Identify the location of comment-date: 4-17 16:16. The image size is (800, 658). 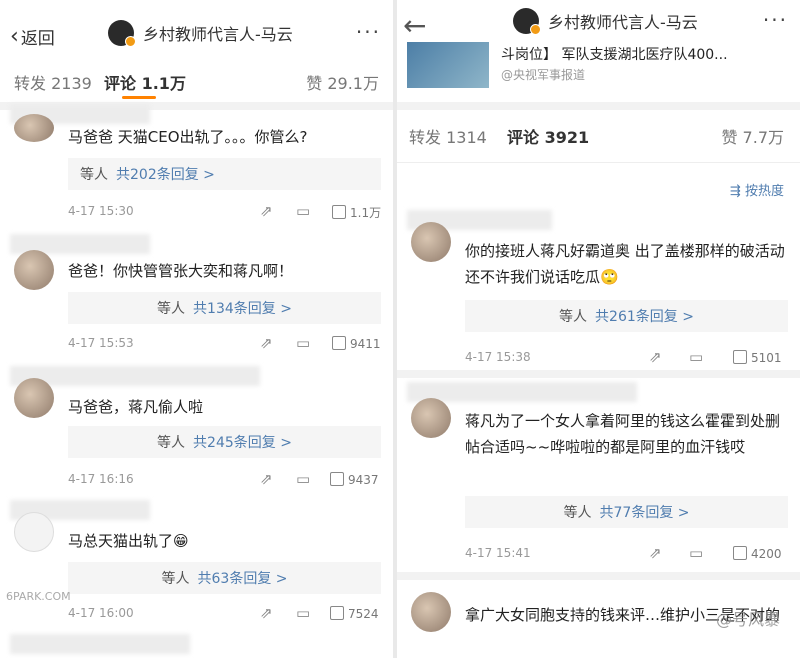
(101, 479).